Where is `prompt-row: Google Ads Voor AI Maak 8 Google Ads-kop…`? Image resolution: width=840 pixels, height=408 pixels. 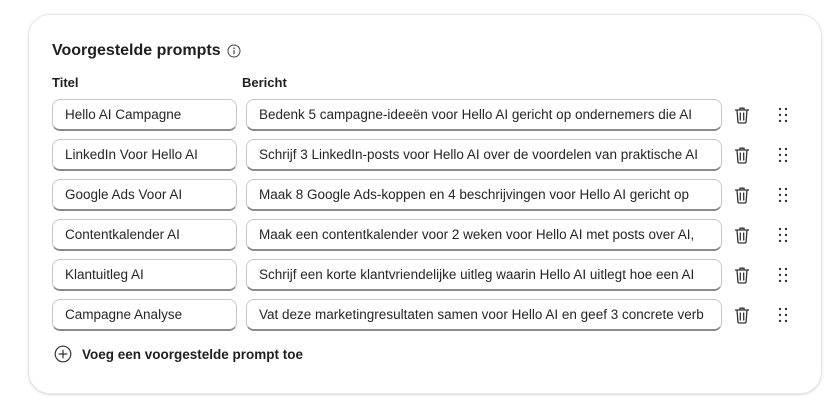 prompt-row: Google Ads Voor AI Maak 8 Google Ads-kop… is located at coordinates (432, 199).